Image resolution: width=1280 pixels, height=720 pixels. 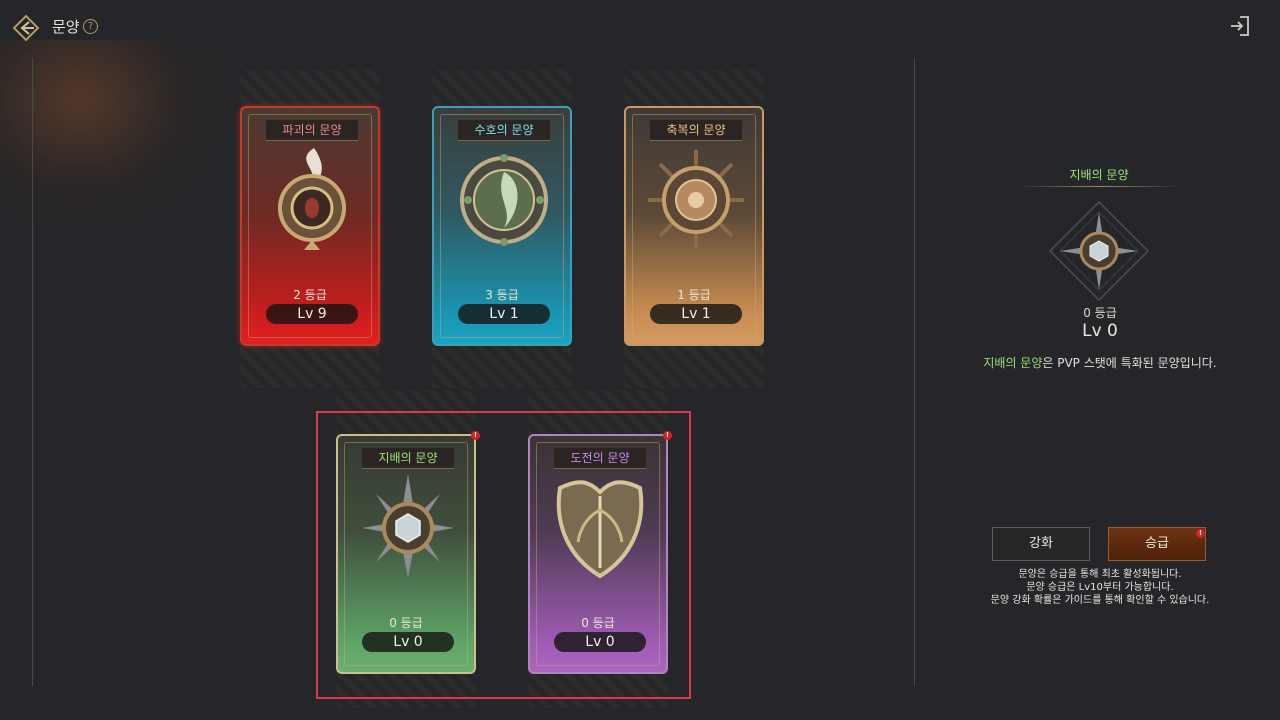 I want to click on page-title: 문양, so click(x=66, y=27).